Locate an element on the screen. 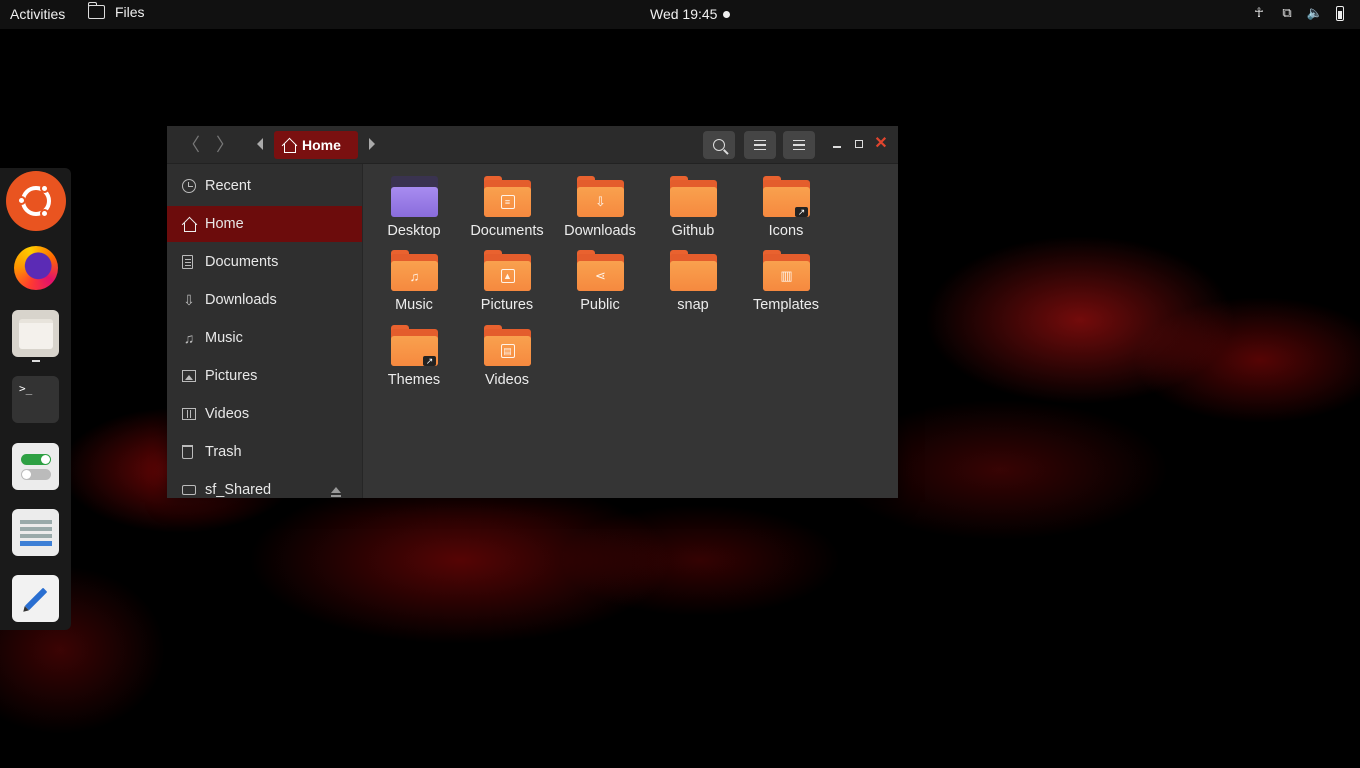 The height and width of the screenshot is (768, 1360). folder-downloads: ⇩ Downloads is located at coordinates (600, 203).